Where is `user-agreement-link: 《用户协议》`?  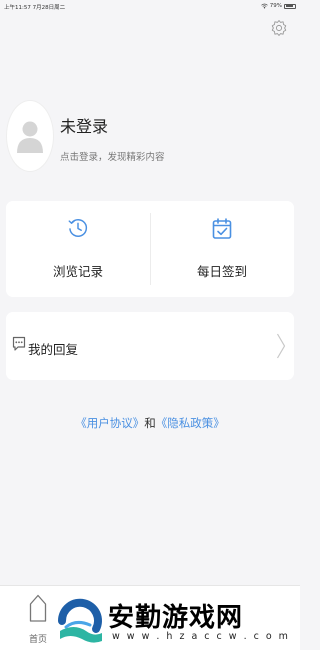 user-agreement-link: 《用户协议》 is located at coordinates (109, 423).